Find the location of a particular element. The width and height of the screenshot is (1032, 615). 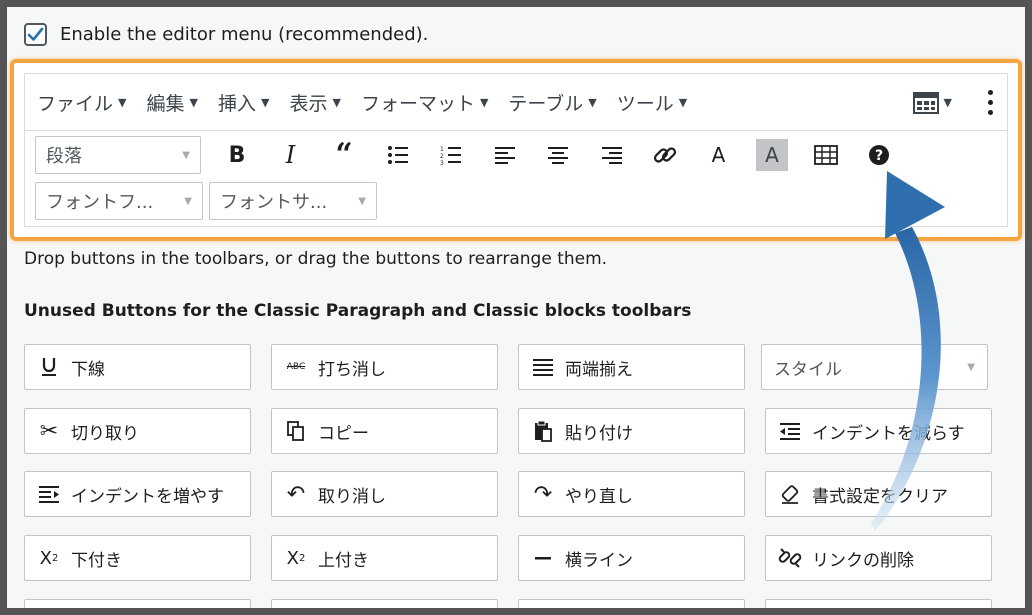

clear-formatting-label: 書式設定をクリア is located at coordinates (880, 496).